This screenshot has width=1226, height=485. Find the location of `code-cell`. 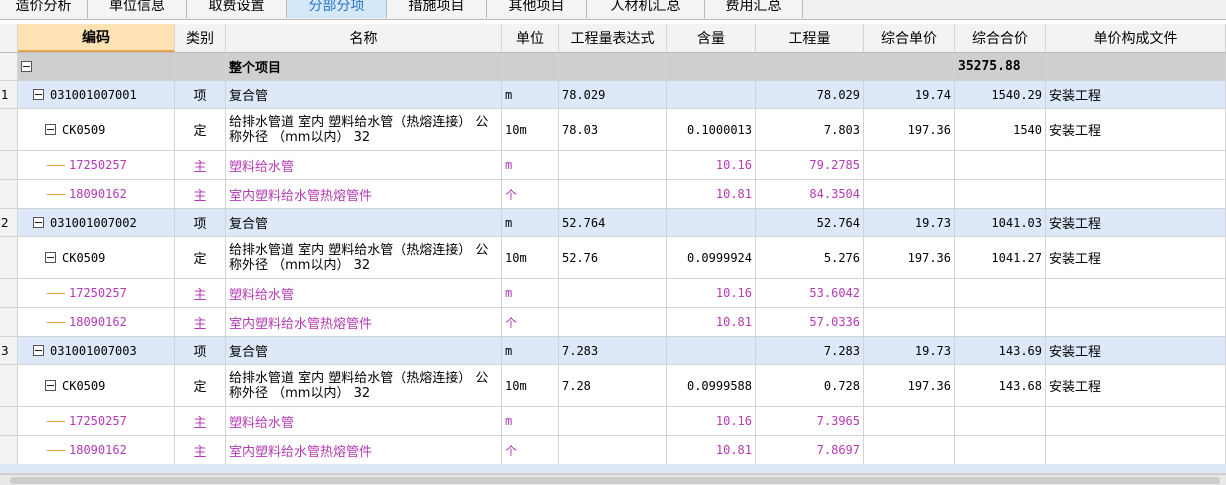

code-cell is located at coordinates (96, 66).